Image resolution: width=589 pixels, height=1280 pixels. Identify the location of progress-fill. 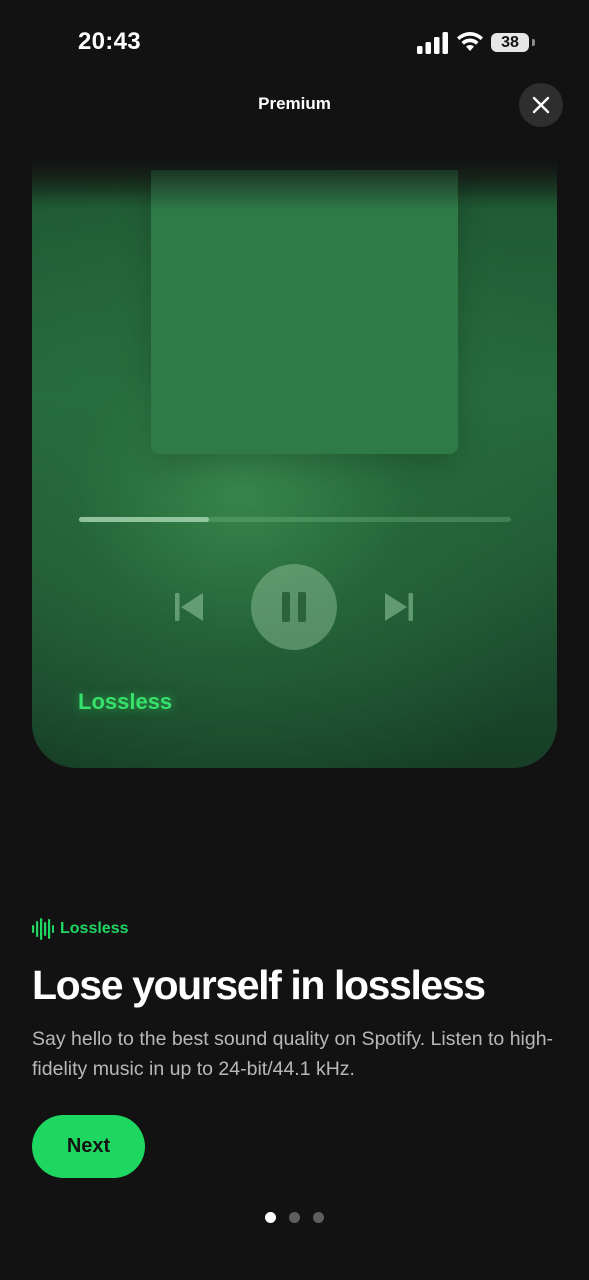
(144, 519).